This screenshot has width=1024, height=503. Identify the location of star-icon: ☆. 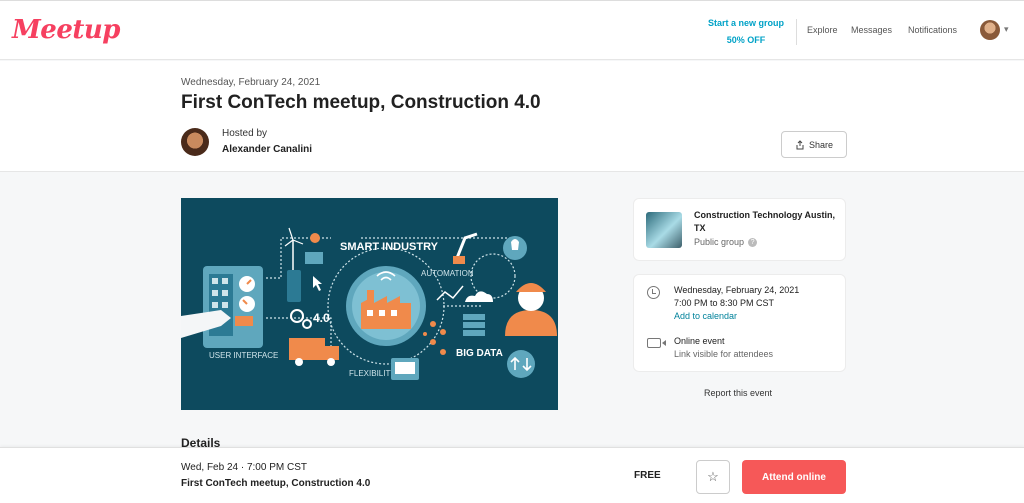
(713, 476).